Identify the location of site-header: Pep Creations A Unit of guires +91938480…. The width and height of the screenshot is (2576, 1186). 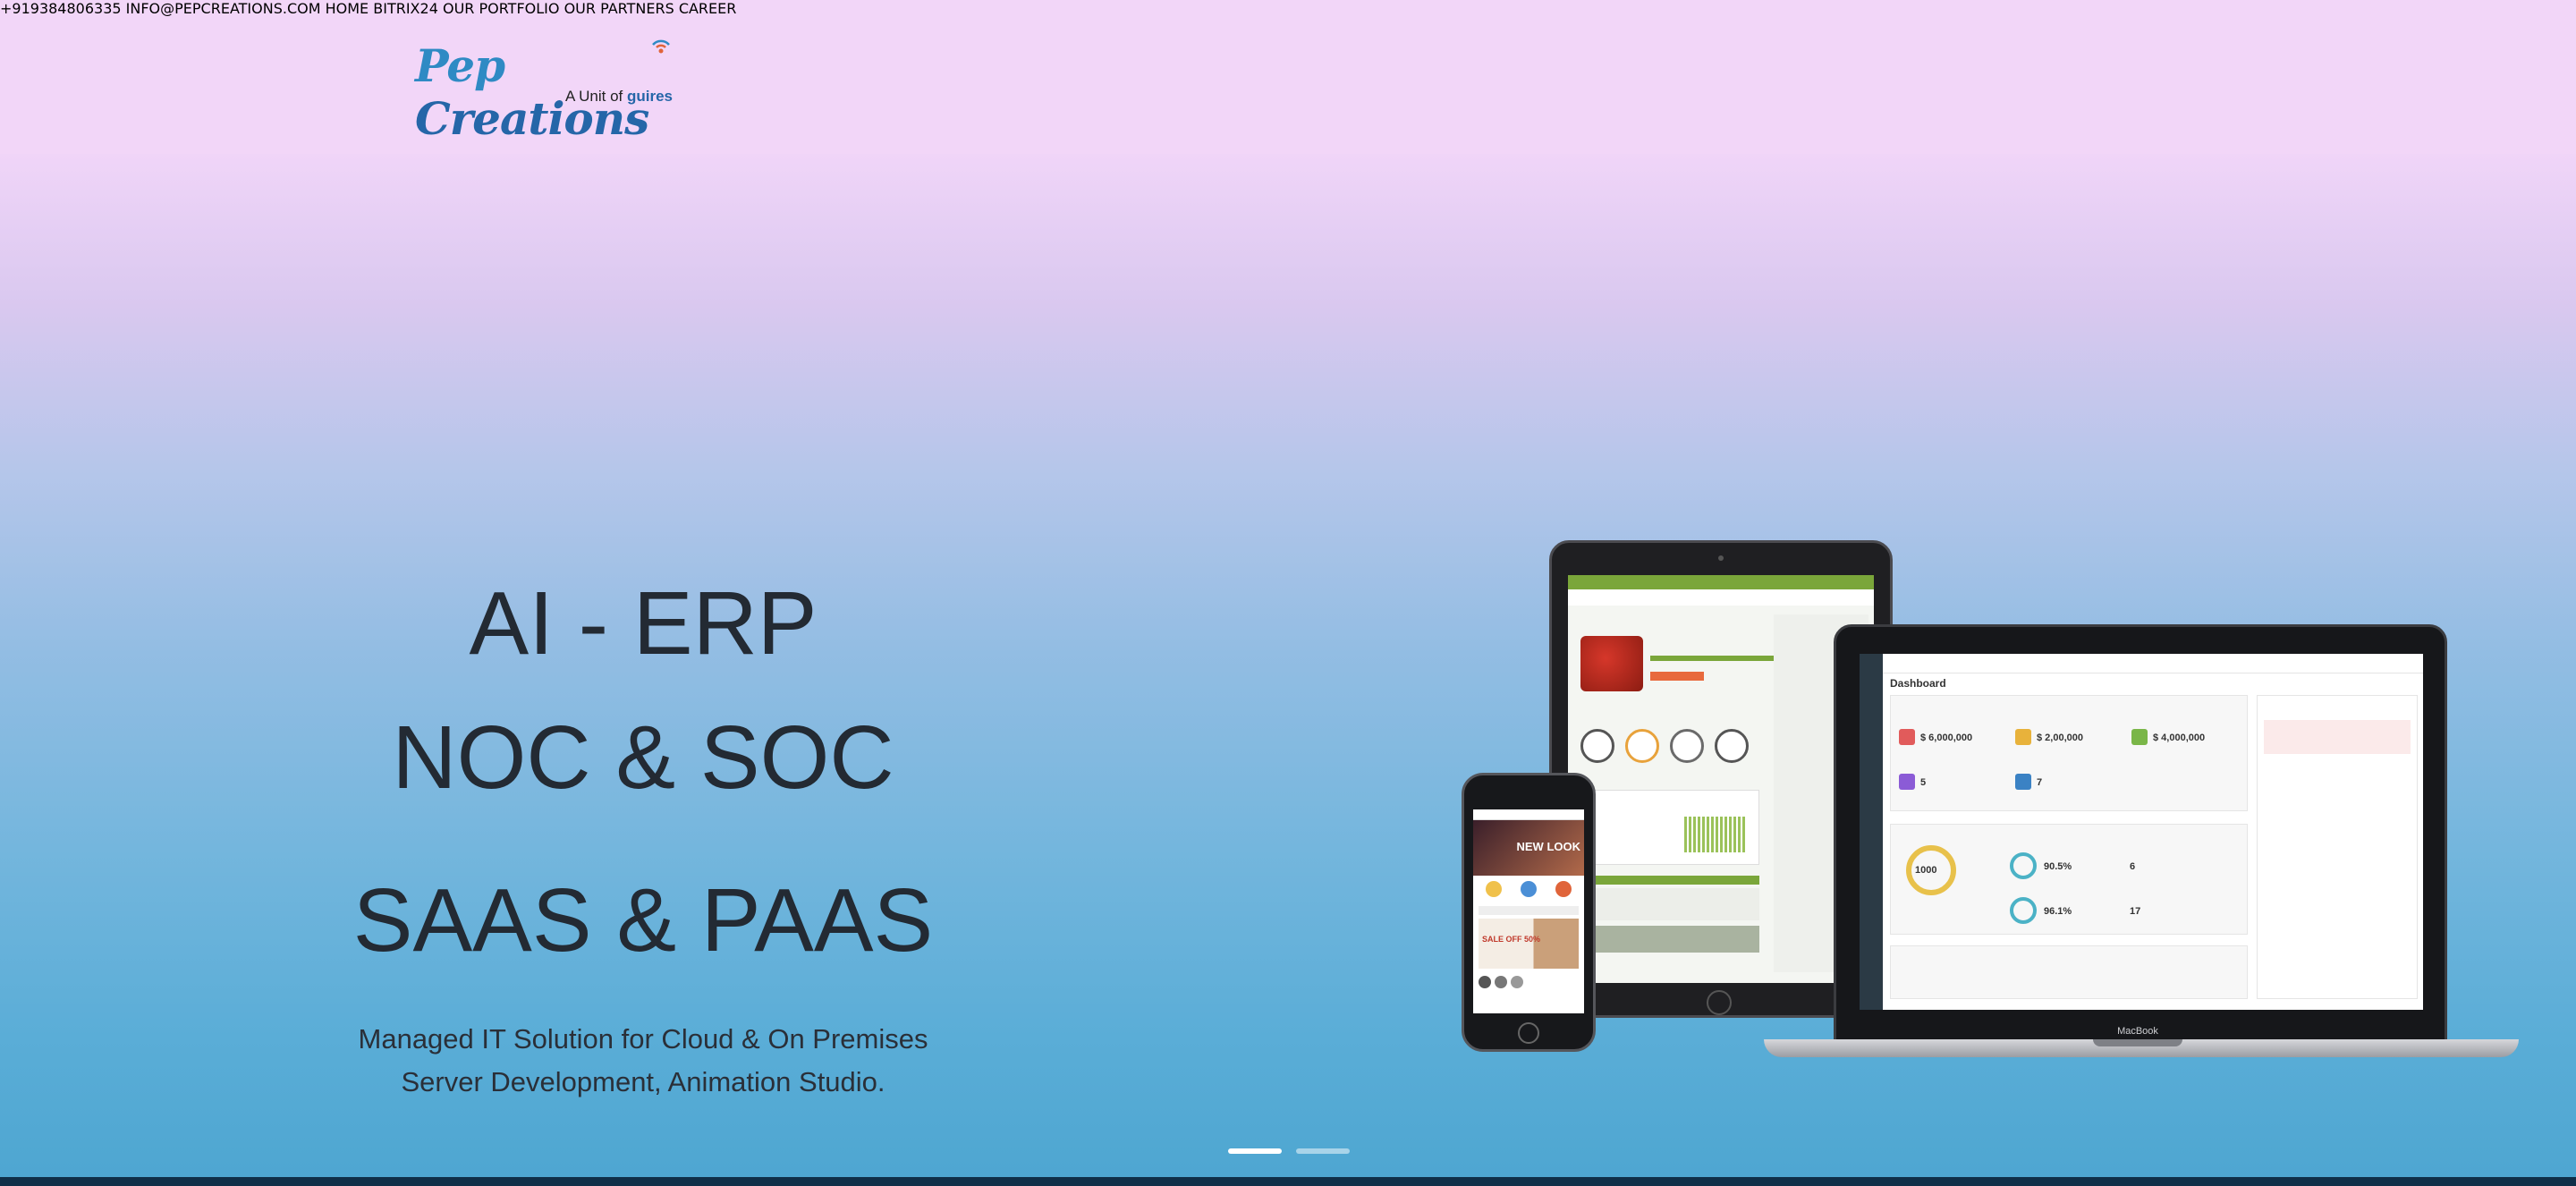
(1288, 77).